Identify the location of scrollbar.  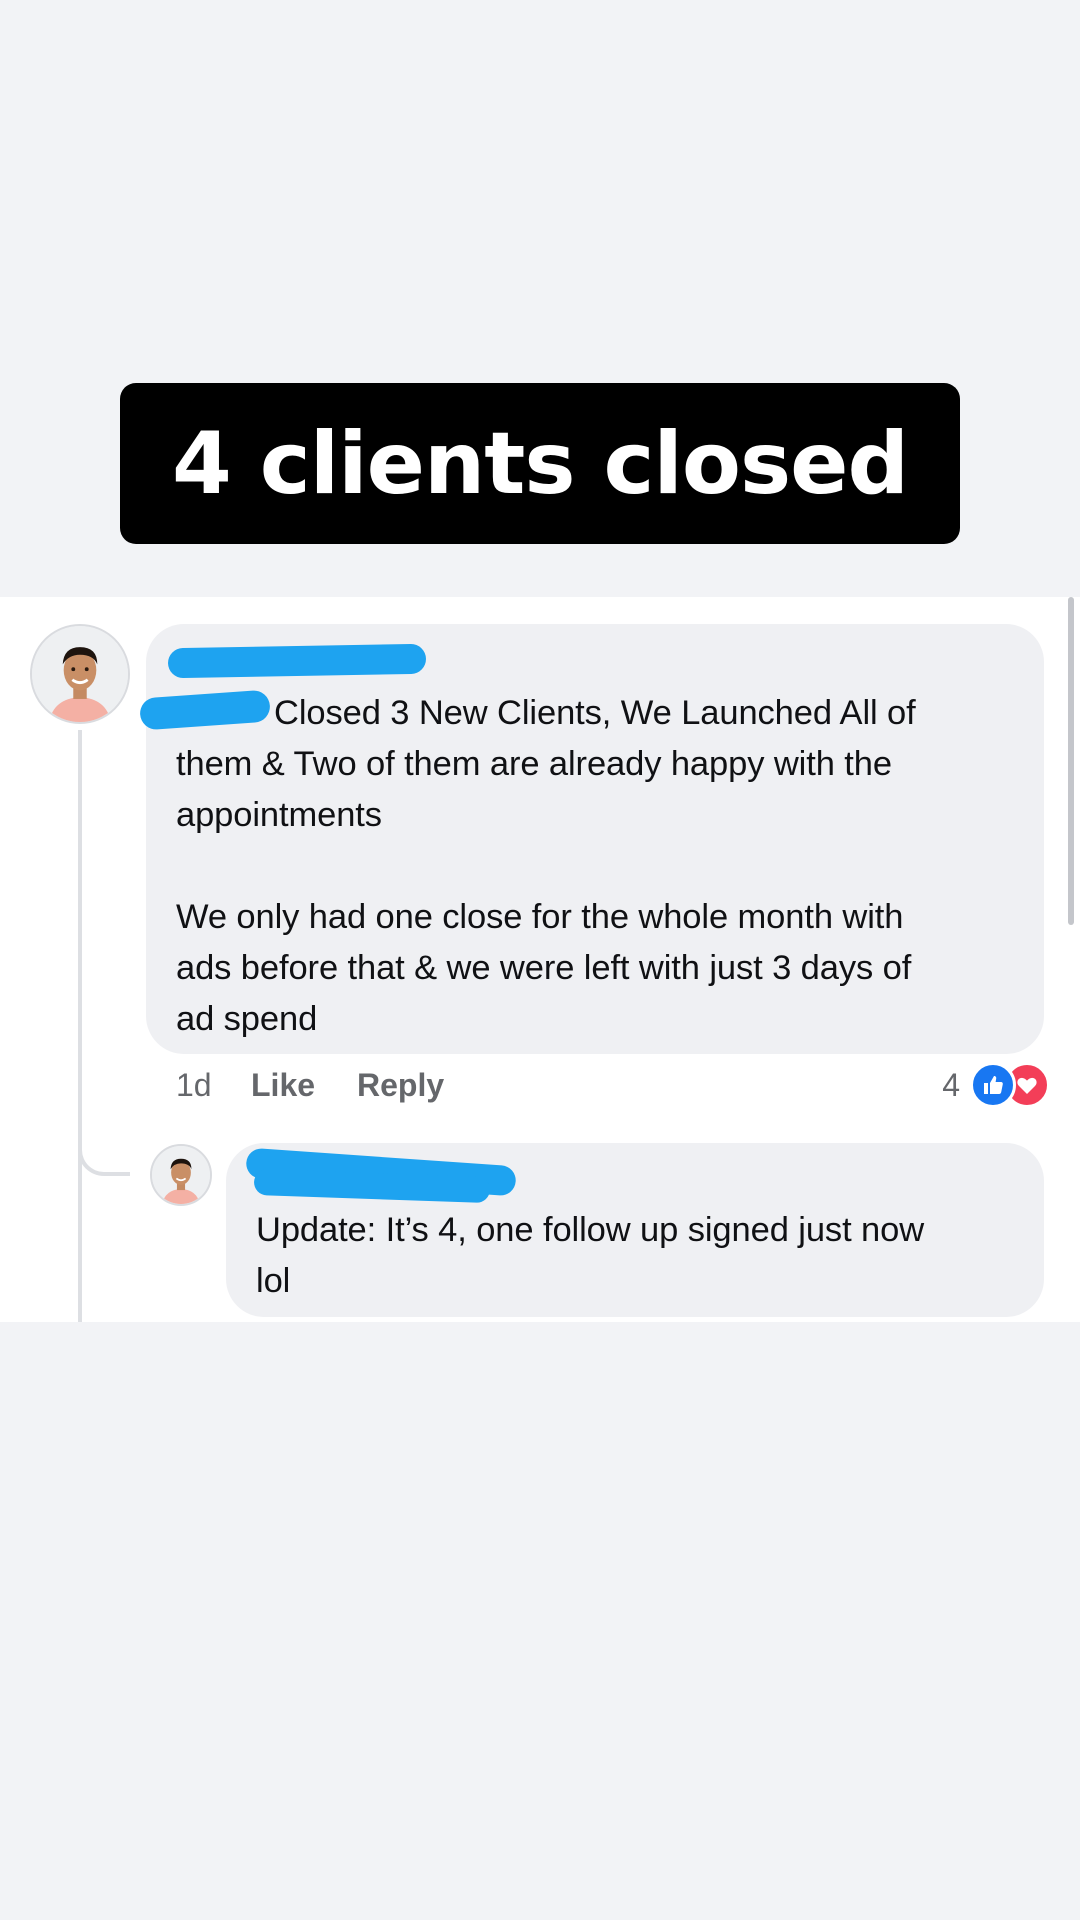
(1071, 761).